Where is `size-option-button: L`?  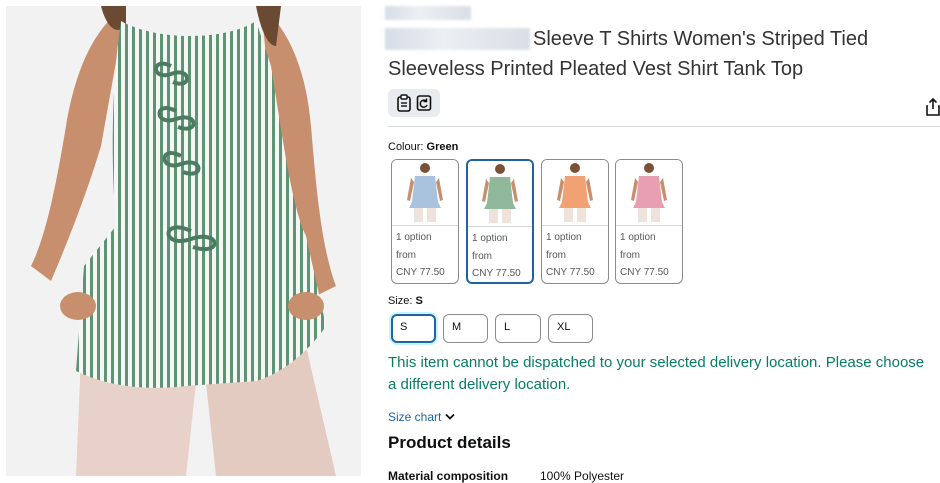
size-option-button: L is located at coordinates (518, 328).